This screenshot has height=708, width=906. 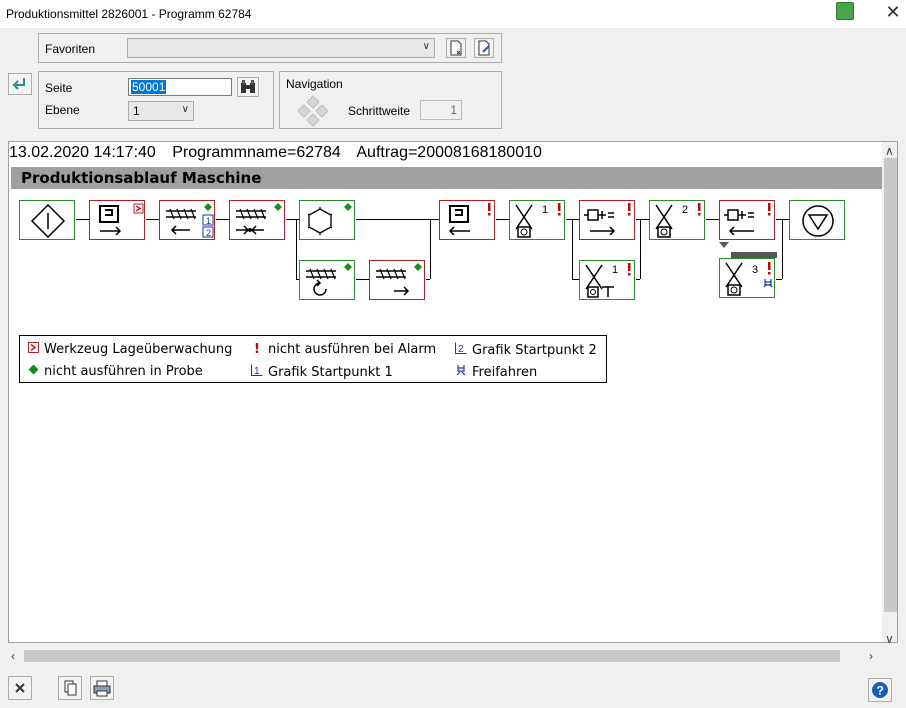 I want to click on header-programmname: Programmname=62784, so click(x=256, y=152).